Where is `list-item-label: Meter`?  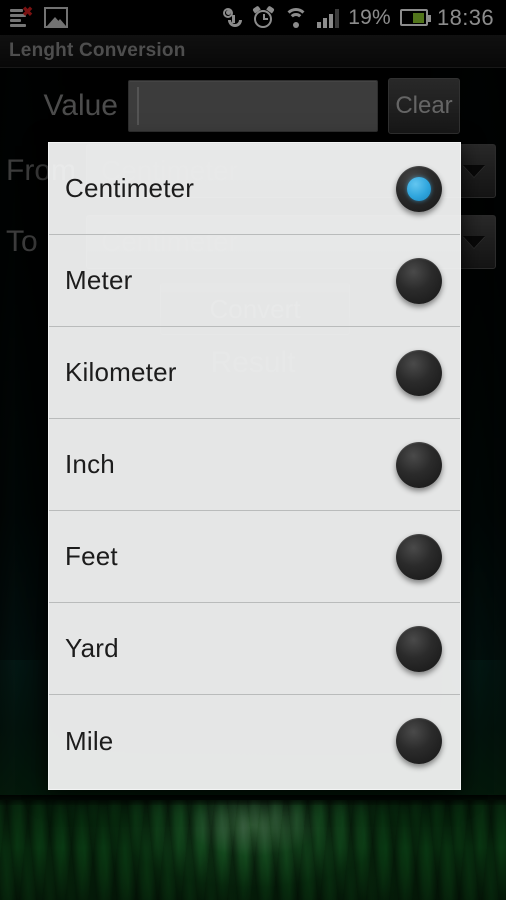 list-item-label: Meter is located at coordinates (99, 280).